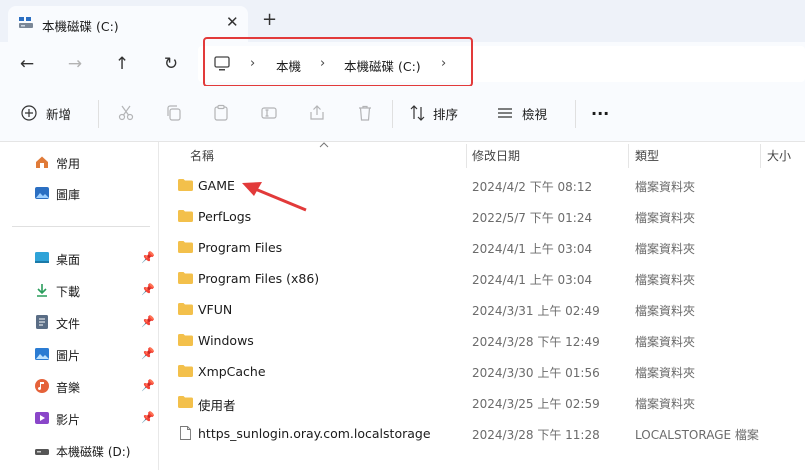 The image size is (805, 470). I want to click on file-name: Program Files (x86), so click(259, 278).